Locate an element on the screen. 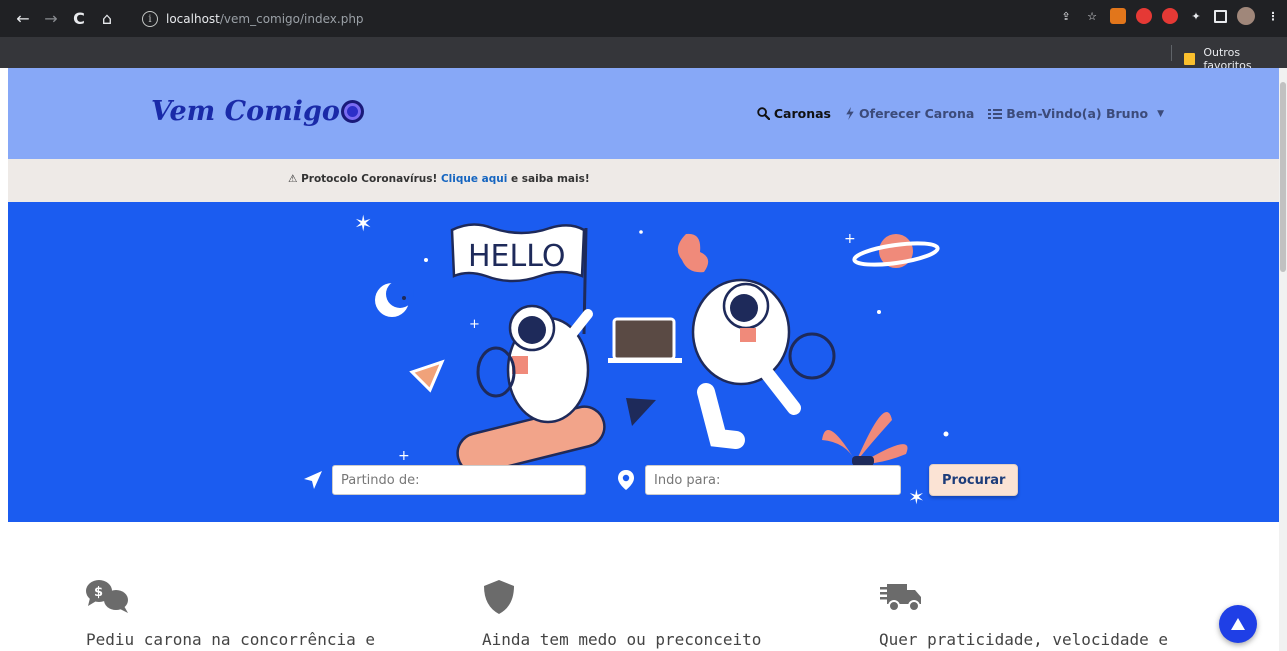 Image resolution: width=1287 pixels, height=651 pixels. shield-icon is located at coordinates (499, 597).